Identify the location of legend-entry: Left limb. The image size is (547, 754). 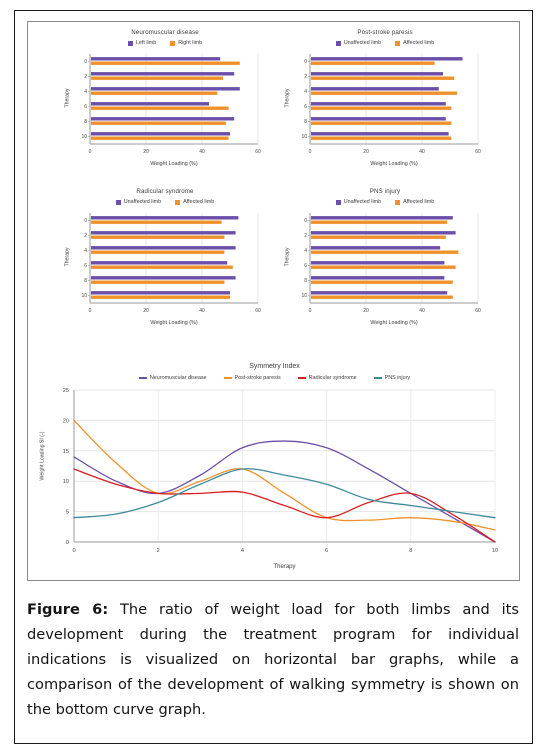
(142, 43).